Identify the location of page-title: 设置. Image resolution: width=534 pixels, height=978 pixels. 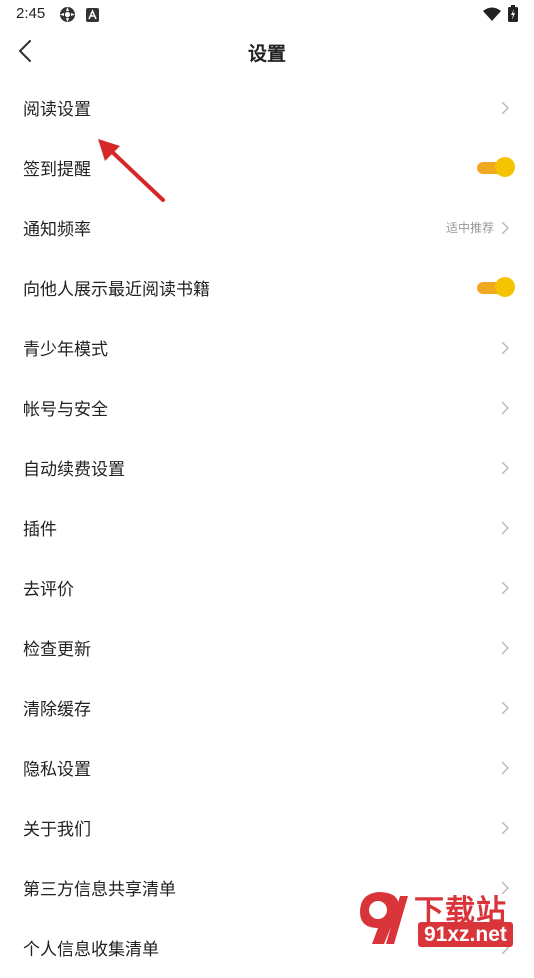
(266, 54).